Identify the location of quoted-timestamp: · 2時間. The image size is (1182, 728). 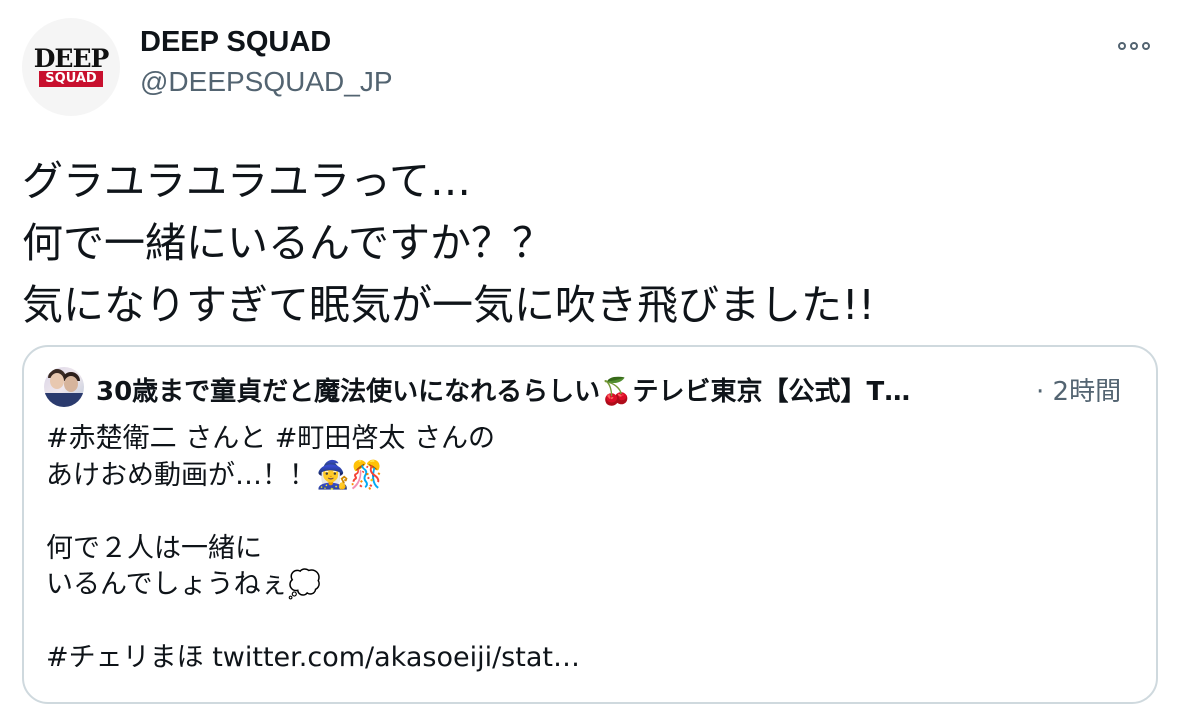
(1078, 389).